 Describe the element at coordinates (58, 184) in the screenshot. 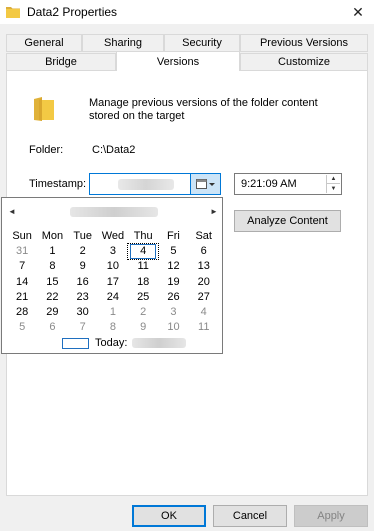

I see `timestamp-label: Timestamp:` at that location.